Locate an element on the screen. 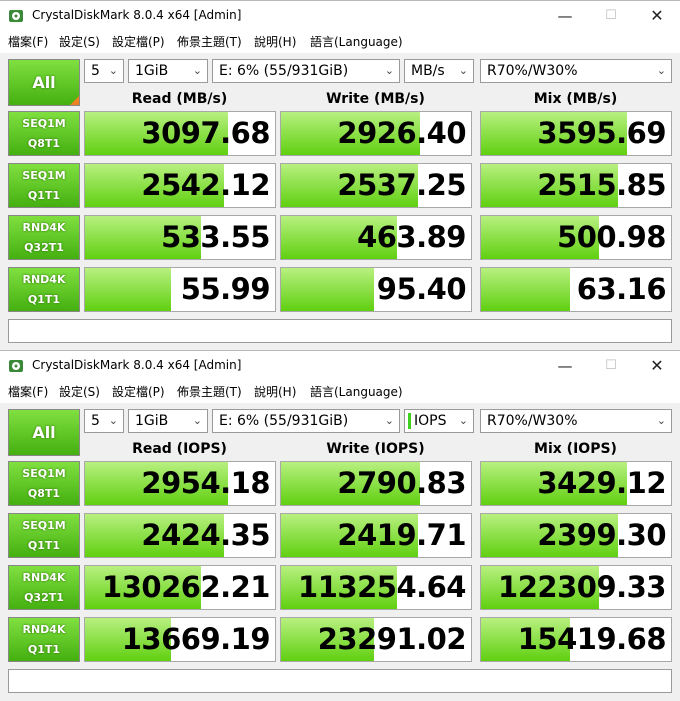 Image resolution: width=680 pixels, height=701 pixels. result-value: 2515.85 is located at coordinates (601, 185).